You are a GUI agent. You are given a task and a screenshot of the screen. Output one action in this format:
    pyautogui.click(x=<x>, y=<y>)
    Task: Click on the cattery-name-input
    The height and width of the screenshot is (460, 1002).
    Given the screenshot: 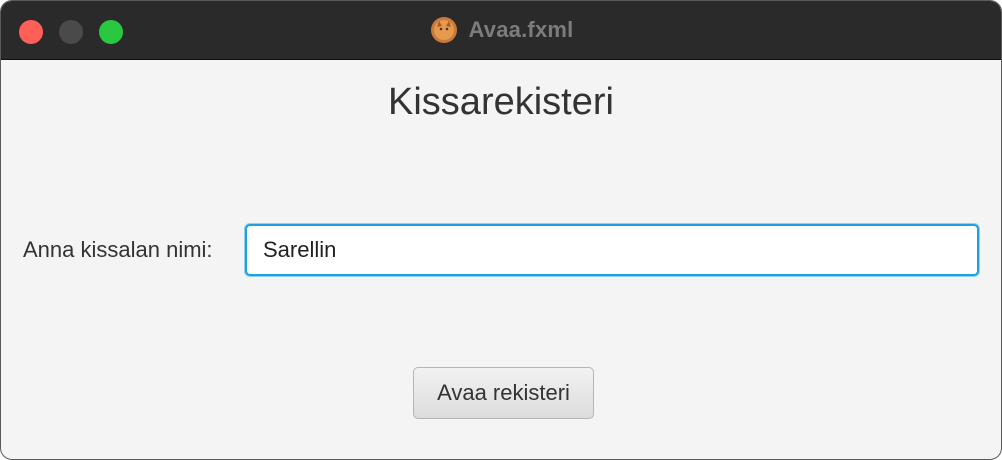 What is the action you would take?
    pyautogui.click(x=612, y=250)
    